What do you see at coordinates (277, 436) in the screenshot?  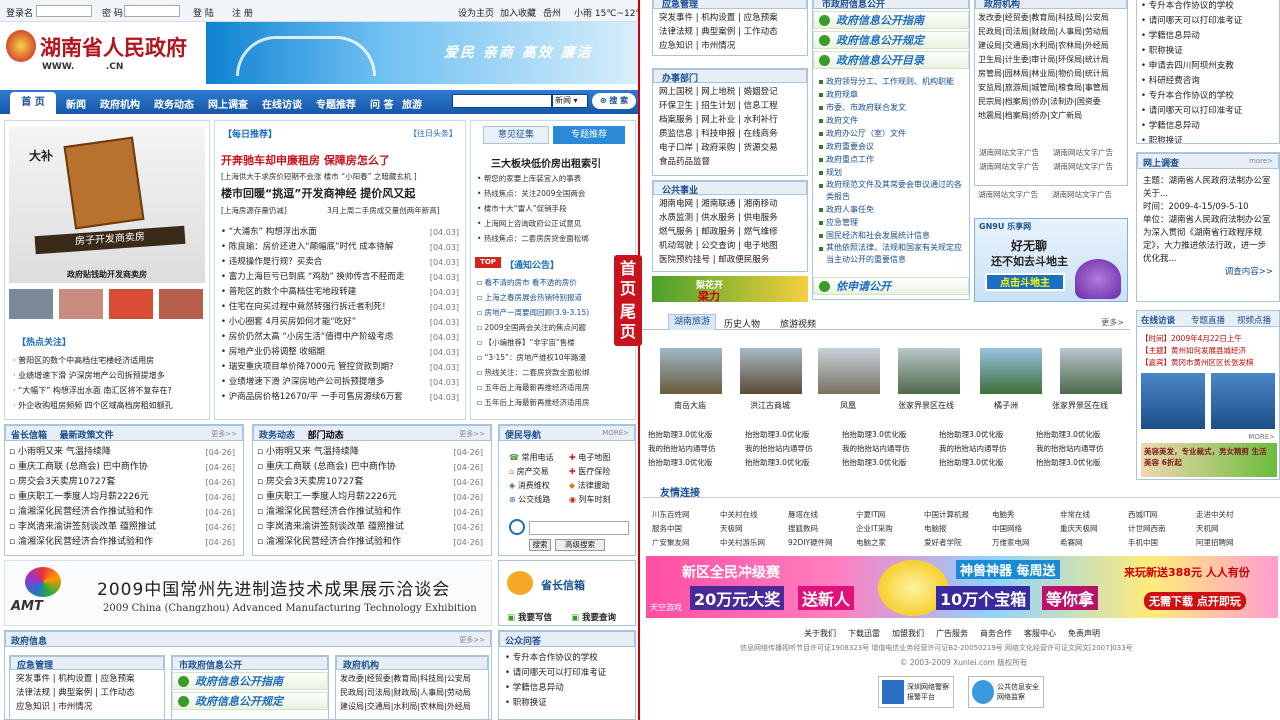 I see `tab-gov-affairs: 政务动态` at bounding box center [277, 436].